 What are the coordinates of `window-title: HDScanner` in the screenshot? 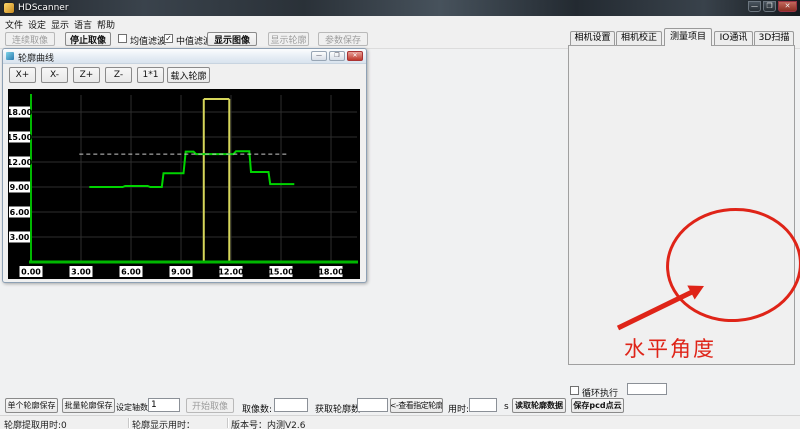 It's located at (43, 8).